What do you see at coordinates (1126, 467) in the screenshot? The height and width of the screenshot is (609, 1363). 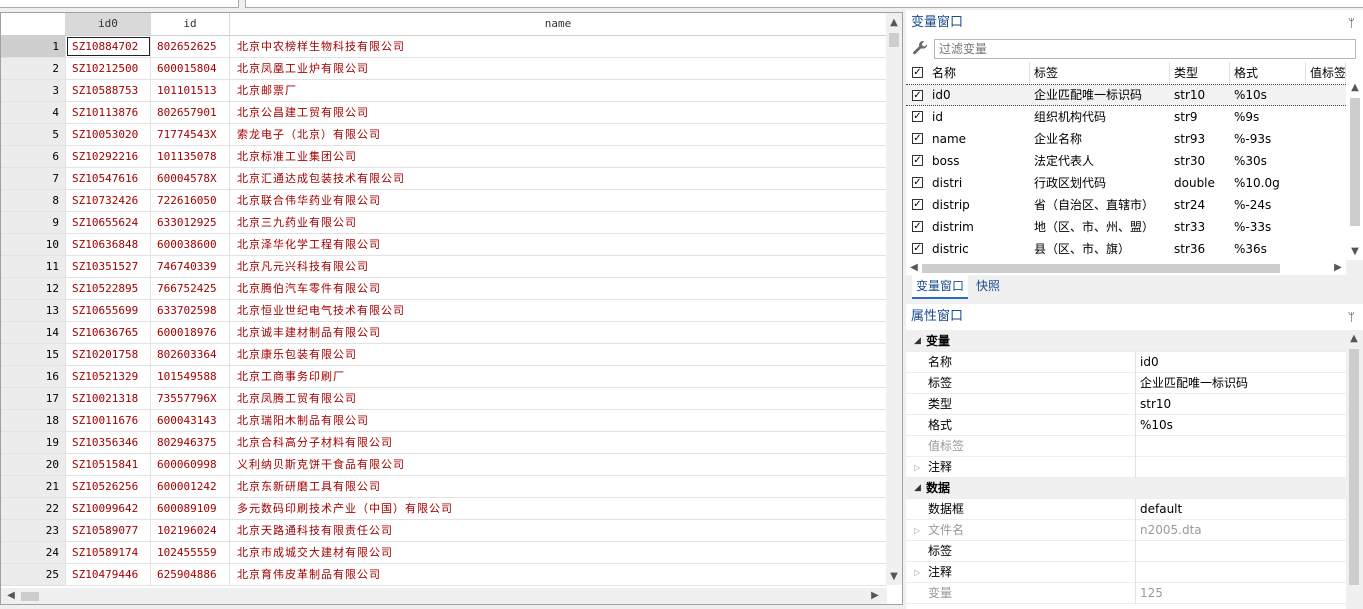 I see `property-row: ▷ 注释` at bounding box center [1126, 467].